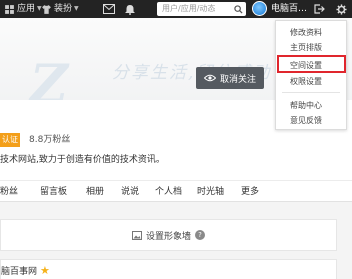 The width and height of the screenshot is (352, 279). I want to click on fans-count: 8.8万粉丝, so click(49, 140).